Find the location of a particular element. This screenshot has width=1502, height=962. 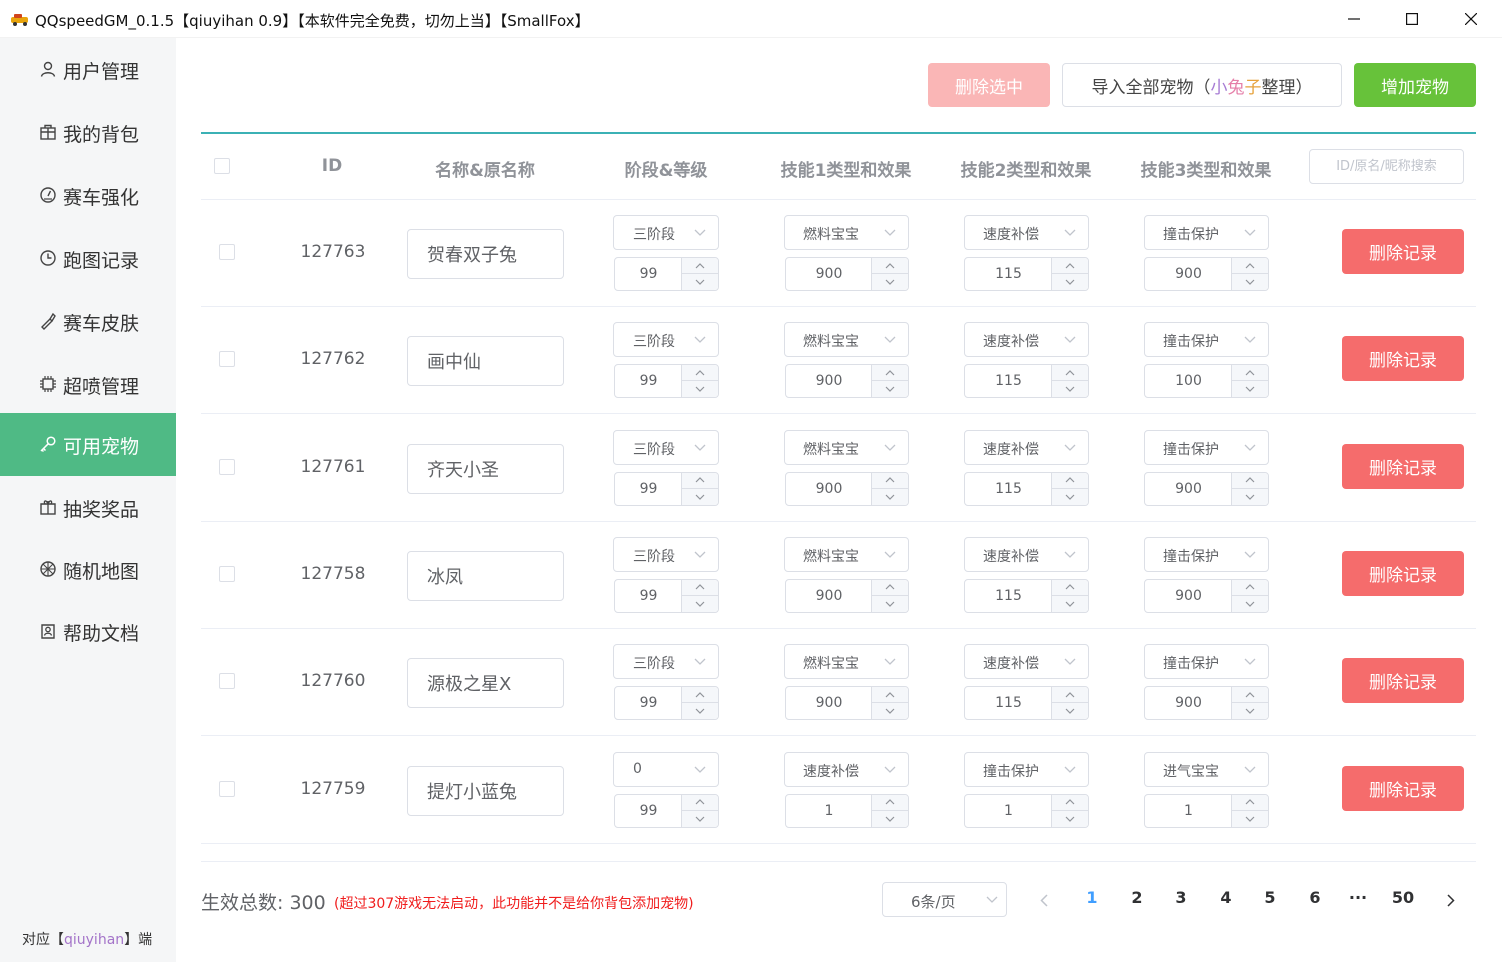

sidebar-item-run-records: 跑图记录 is located at coordinates (88, 258).